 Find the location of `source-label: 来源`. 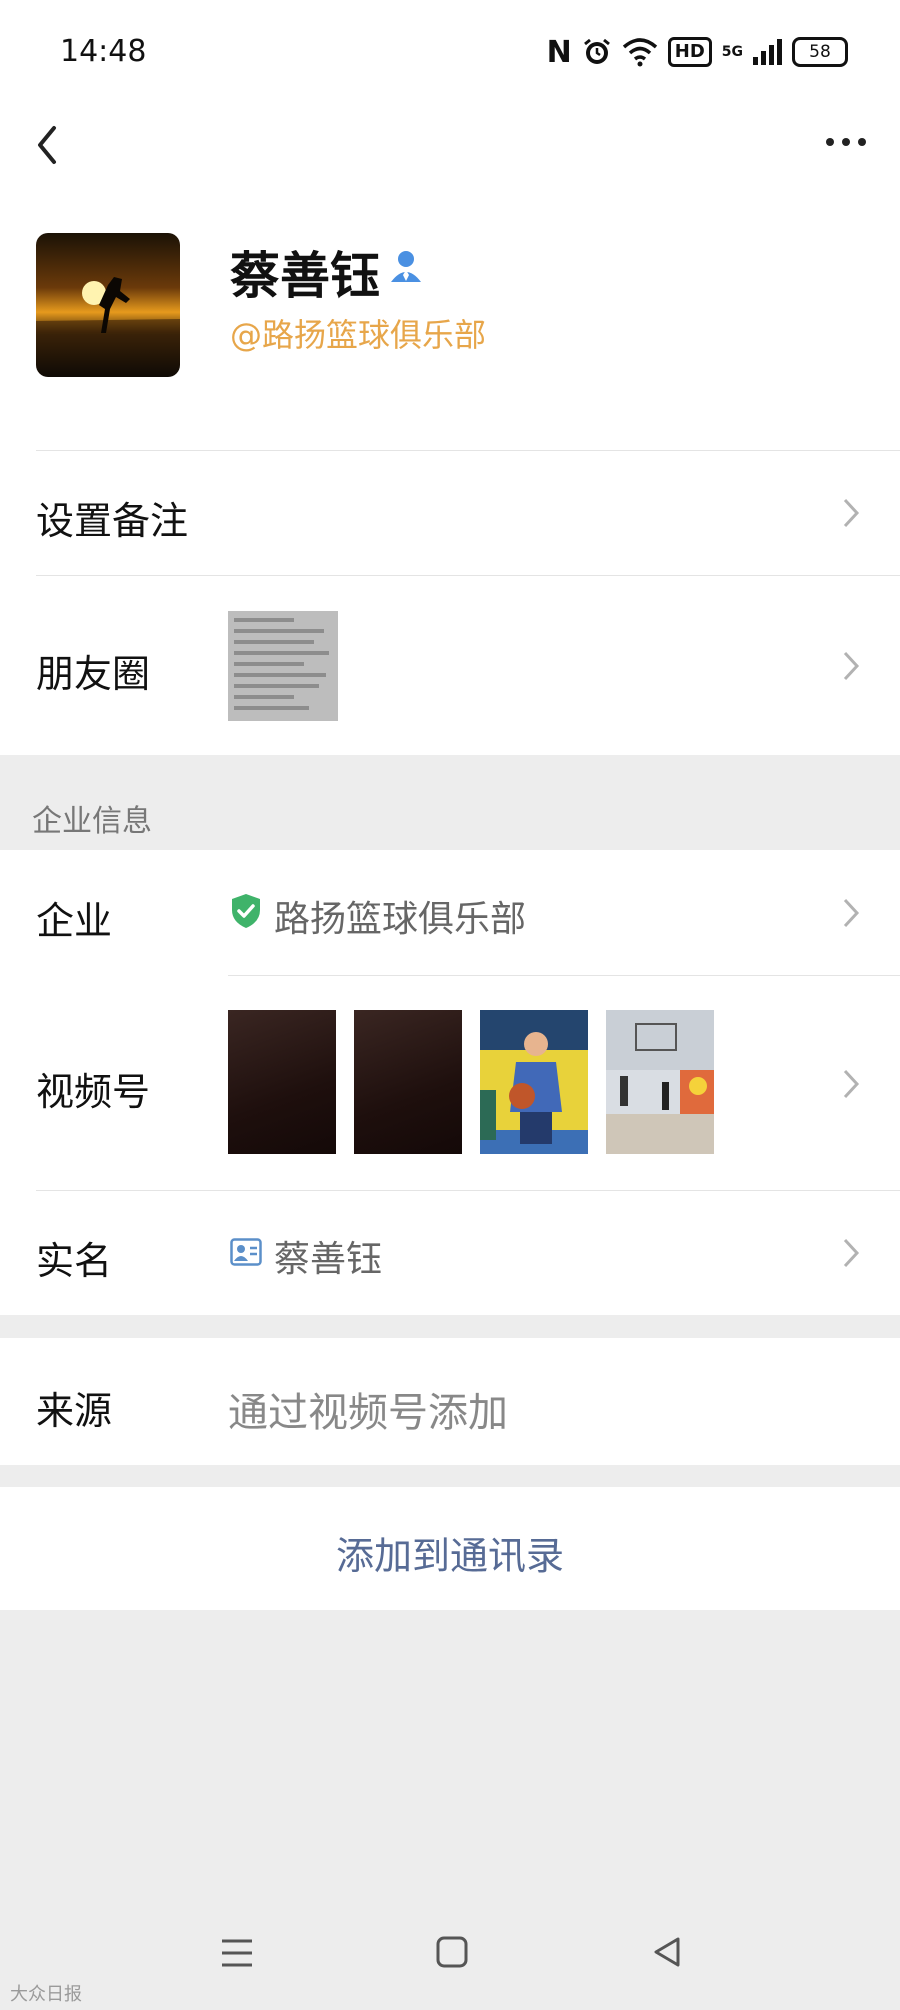

source-label: 来源 is located at coordinates (74, 1411).